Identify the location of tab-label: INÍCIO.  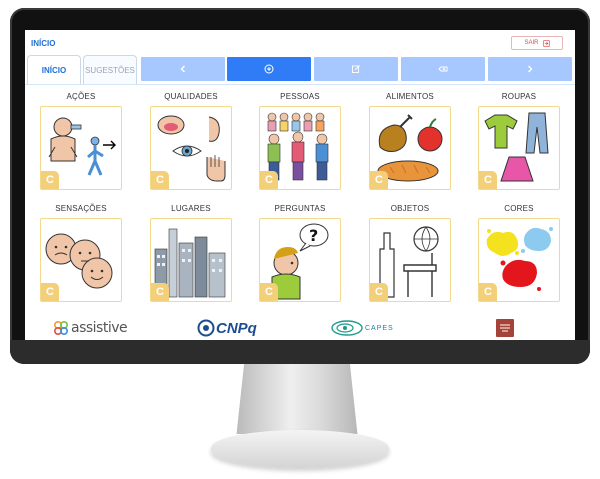
(54, 70).